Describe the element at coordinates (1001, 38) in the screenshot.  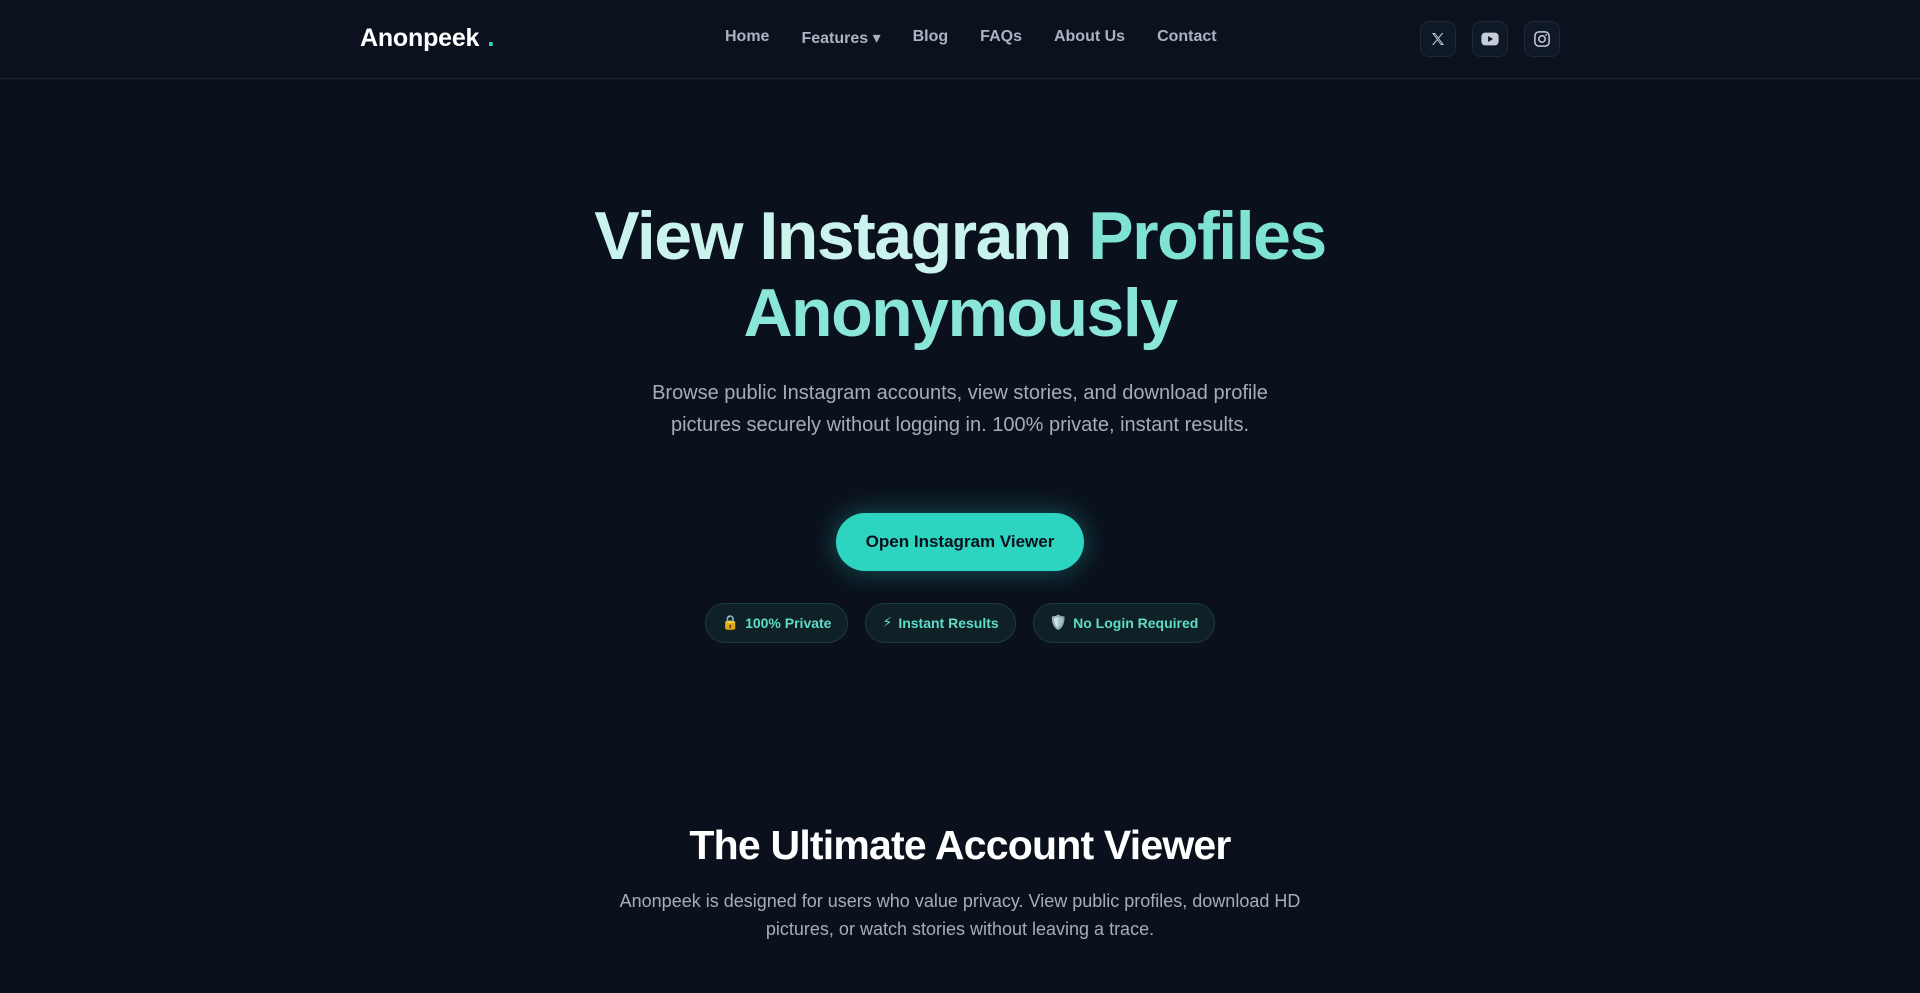
I see `nav-item-faqs: FAQs` at that location.